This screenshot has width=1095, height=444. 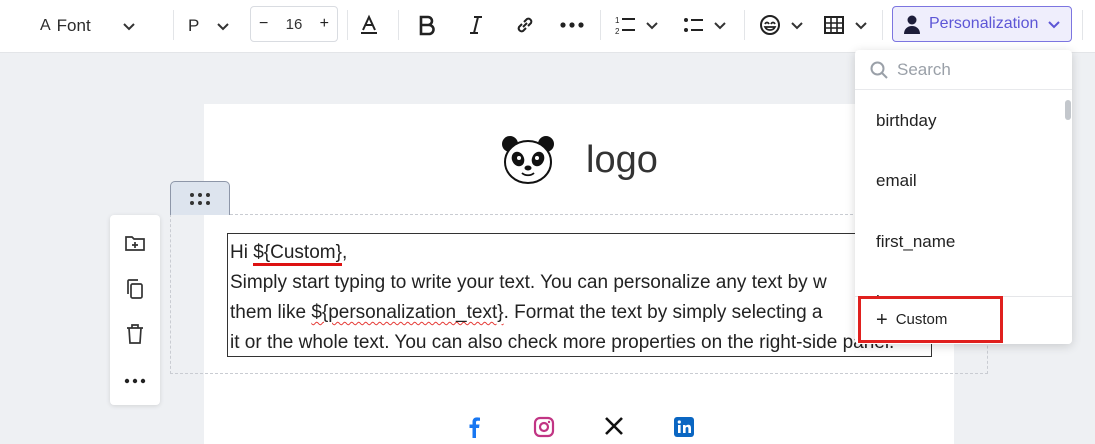 I want to click on more-options-button, so click(x=572, y=25).